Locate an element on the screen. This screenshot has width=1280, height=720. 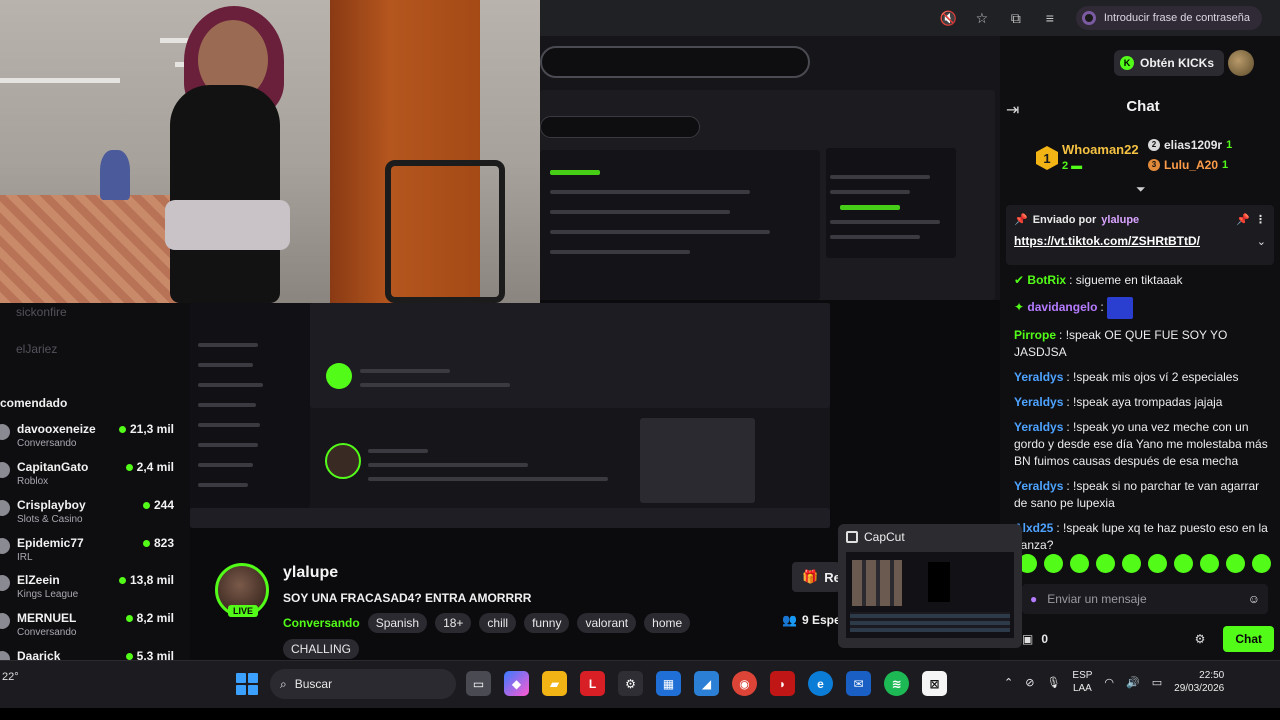
tag: CHALLING is located at coordinates (321, 649).